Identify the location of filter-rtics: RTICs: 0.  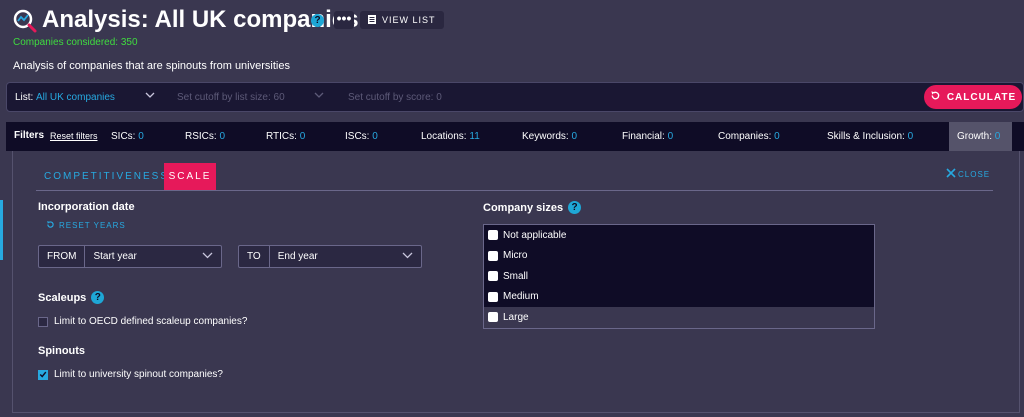
(285, 136).